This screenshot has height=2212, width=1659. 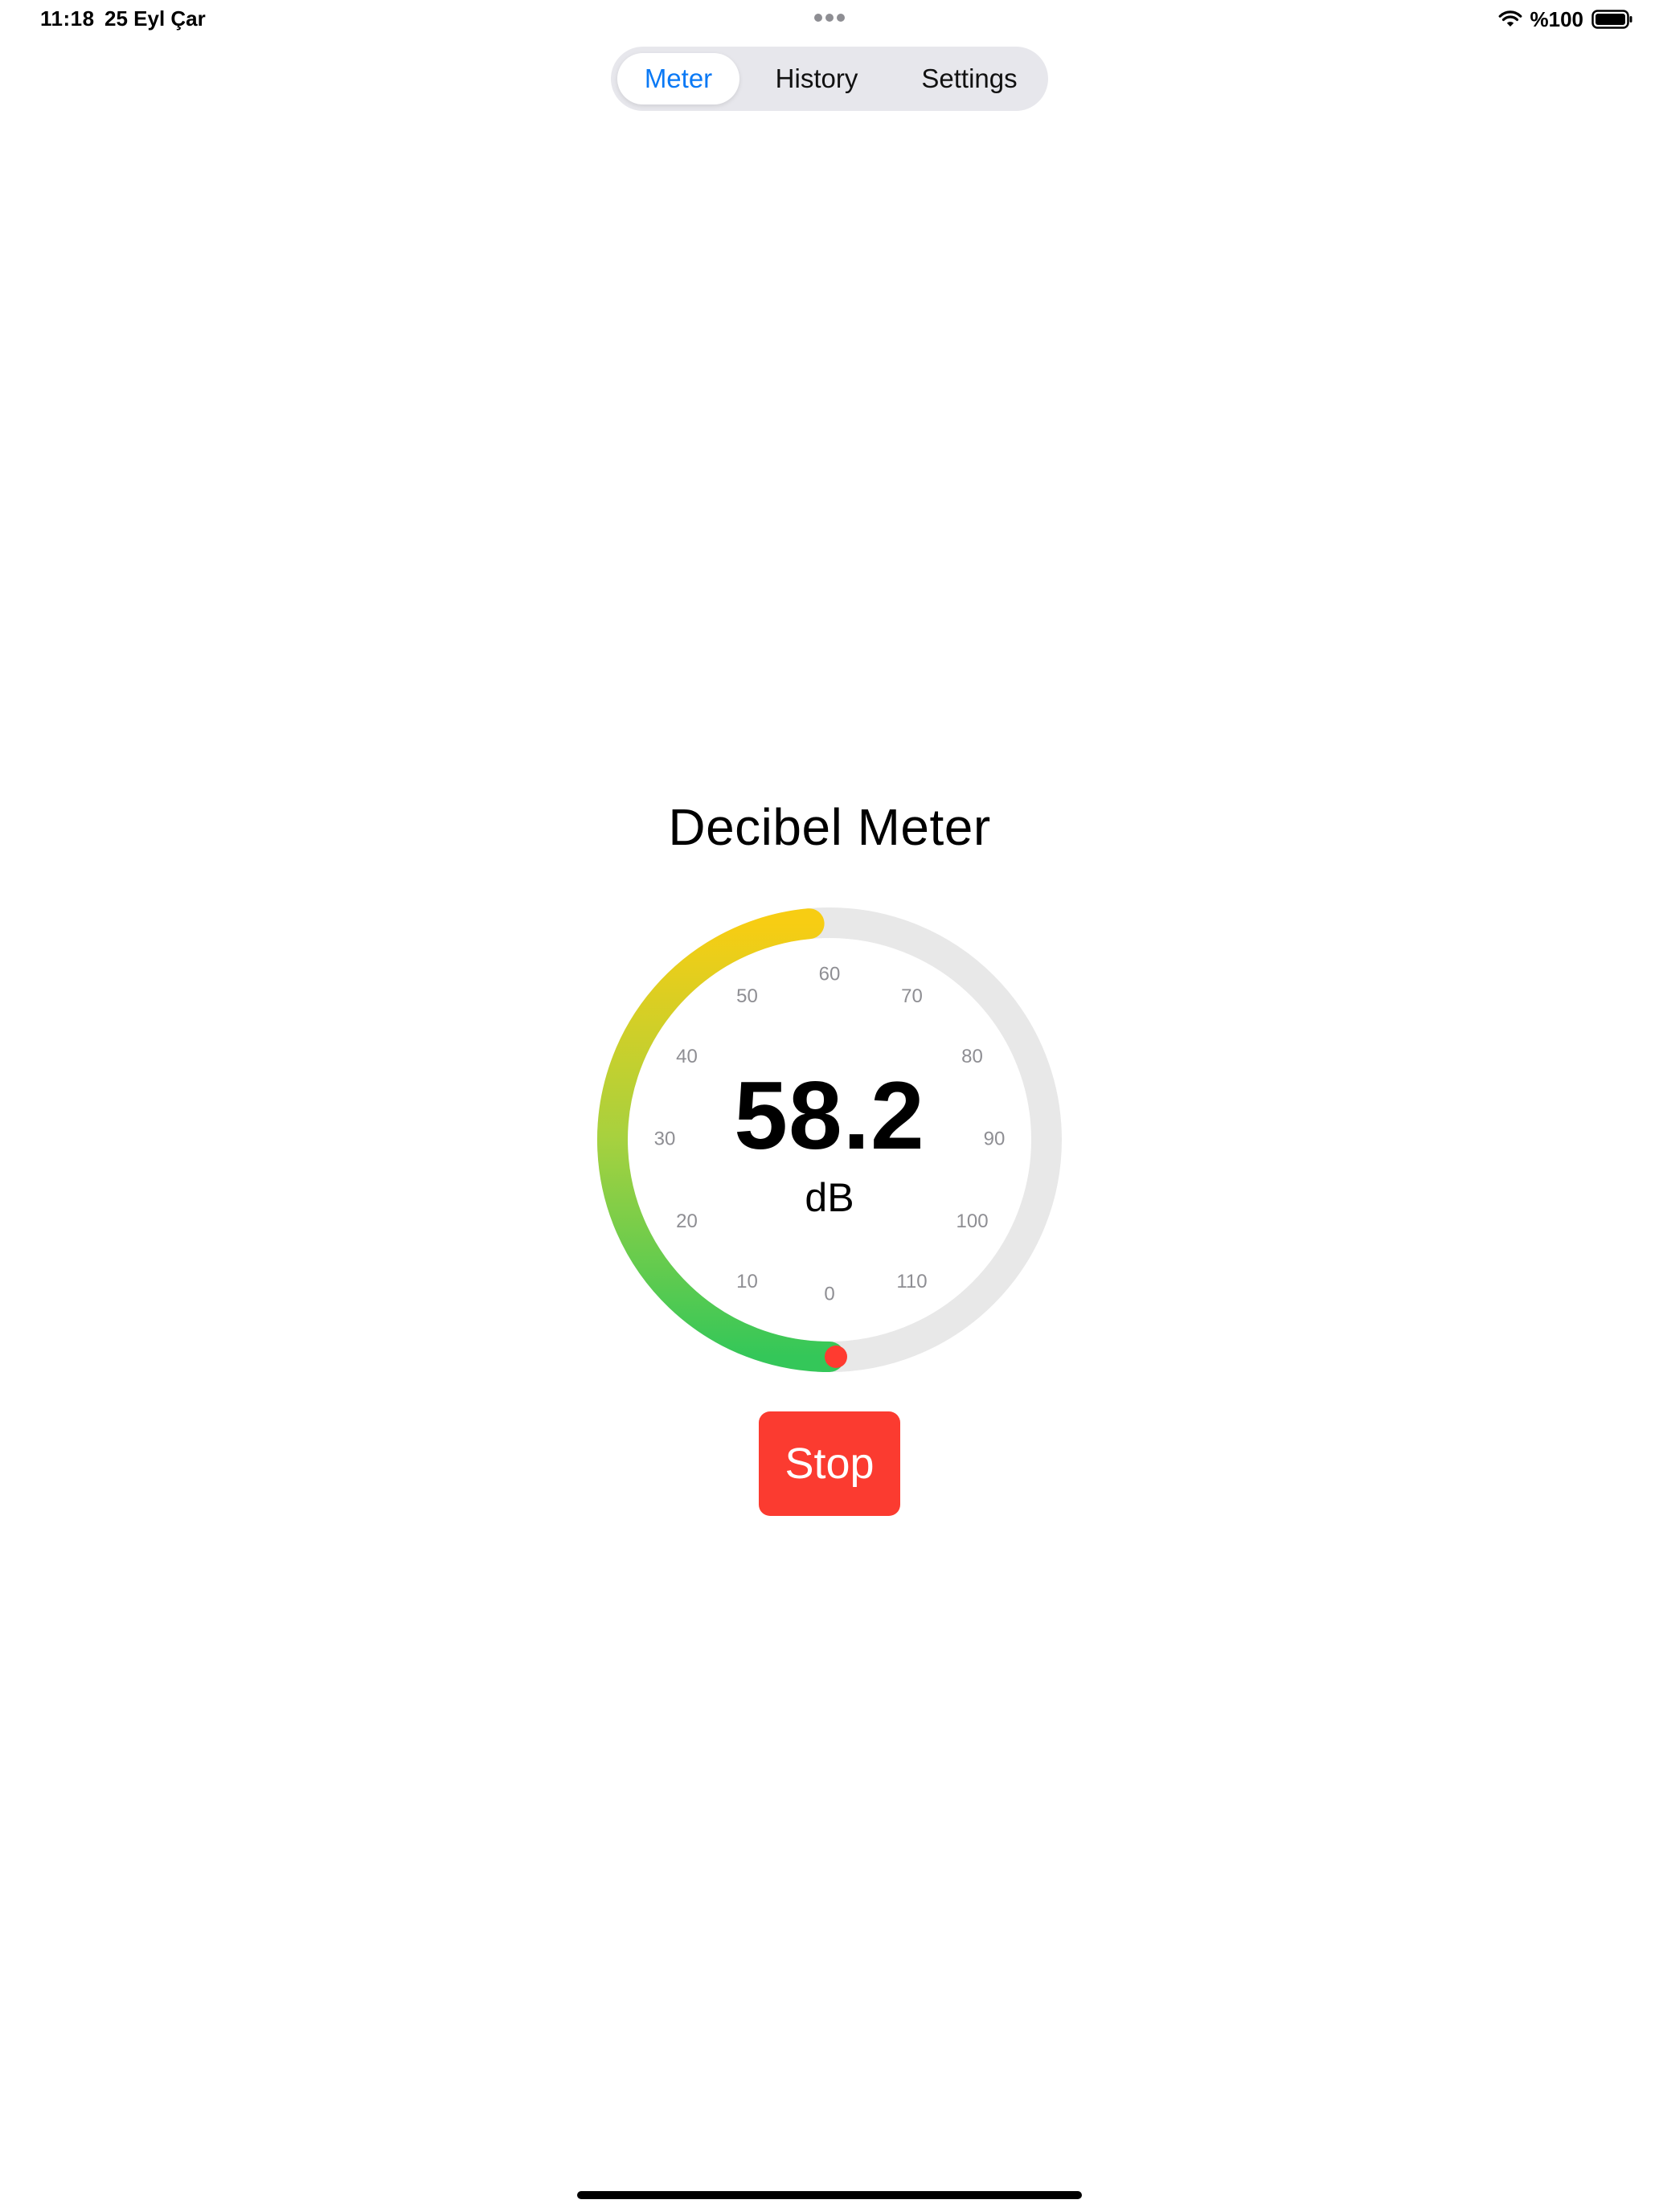 What do you see at coordinates (829, 1115) in the screenshot?
I see `decibel-reading: 58.2` at bounding box center [829, 1115].